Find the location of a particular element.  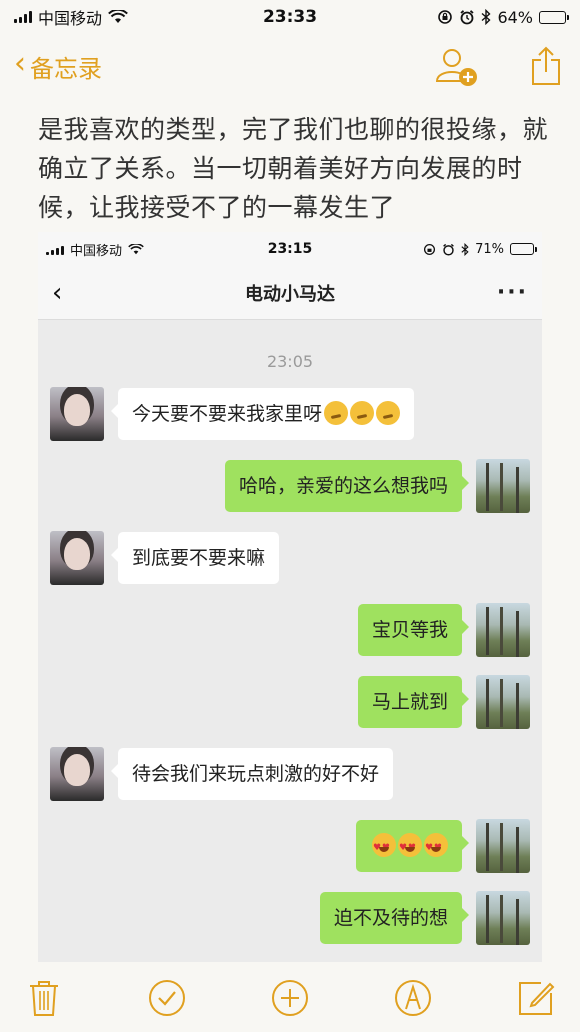

trash-icon is located at coordinates (44, 998).